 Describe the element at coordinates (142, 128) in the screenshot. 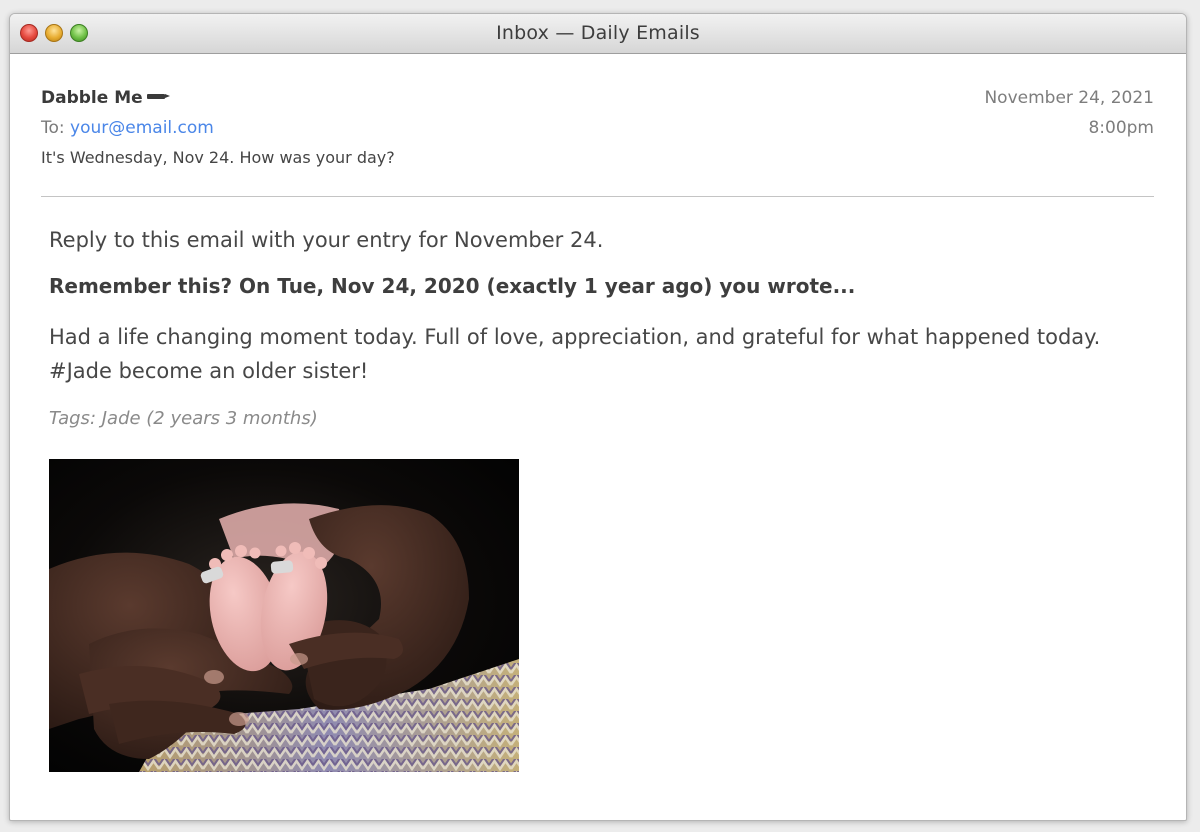

I see `recipient-address-link: your@email.com` at that location.